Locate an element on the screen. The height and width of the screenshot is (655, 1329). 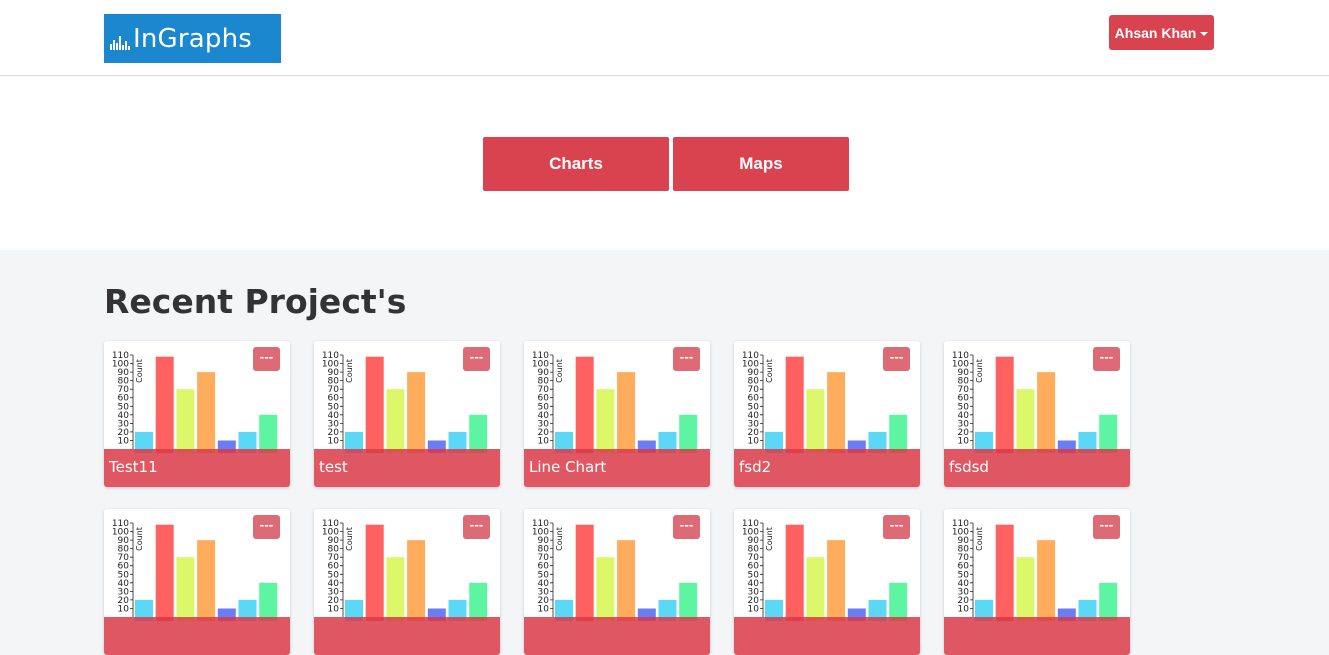
project-card: 110 100 90 80 70 60 50 40 30 20 10 Count --- fsd2 is located at coordinates (827, 414).